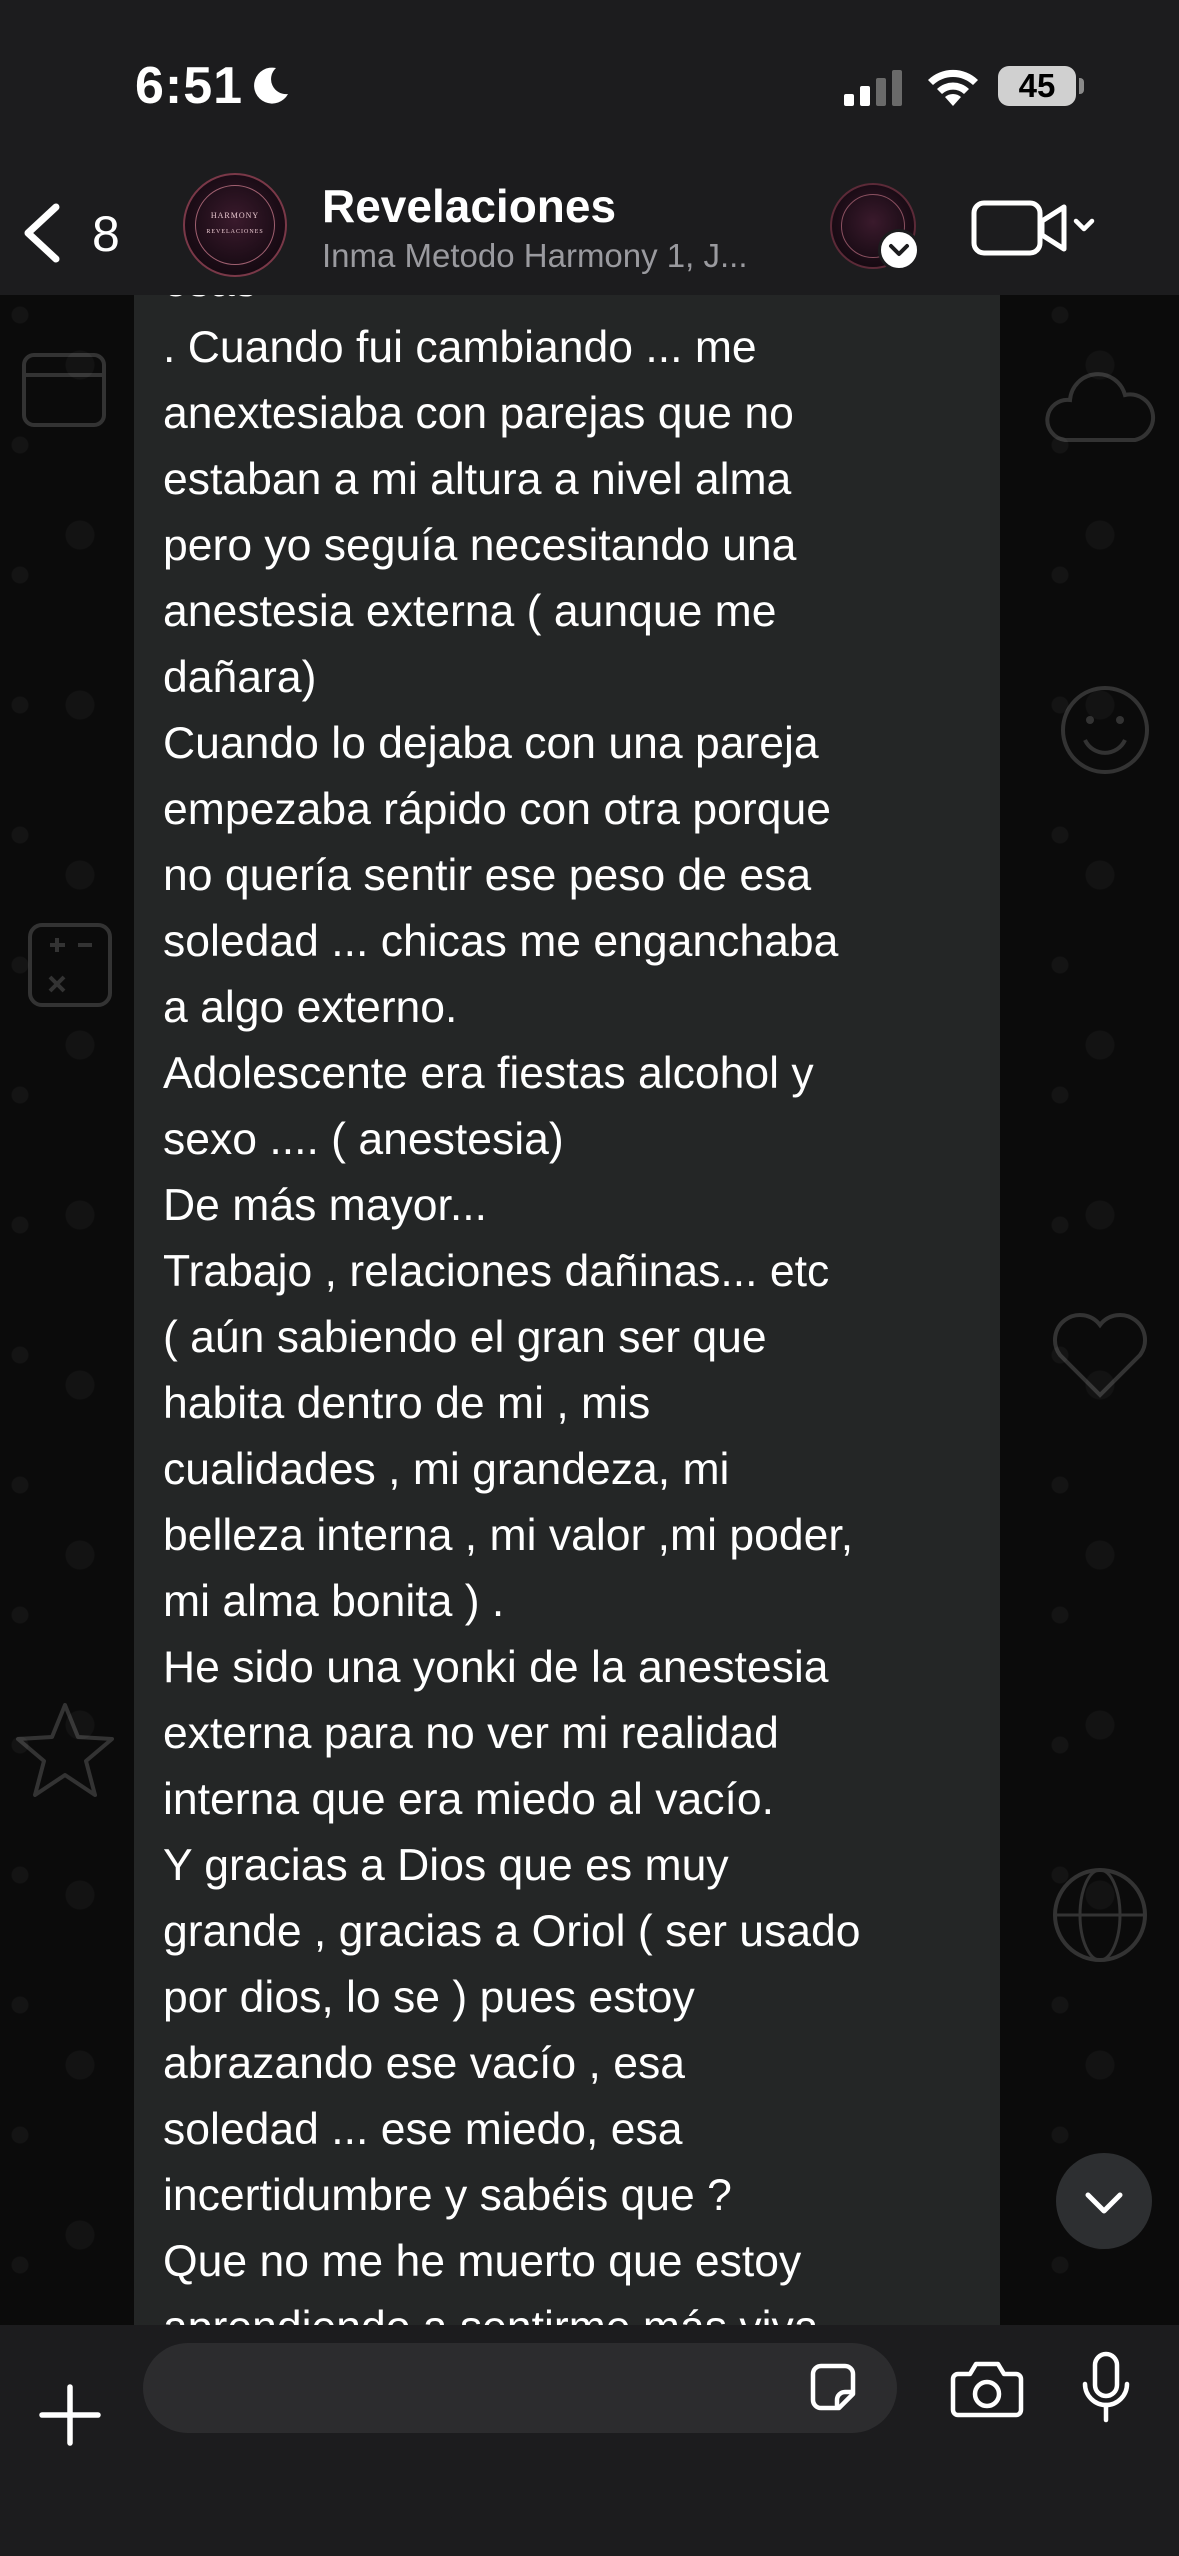 The height and width of the screenshot is (2556, 1179). Describe the element at coordinates (488, 1073) in the screenshot. I see `message-line: Adolescente era fiestas alcohol y` at that location.